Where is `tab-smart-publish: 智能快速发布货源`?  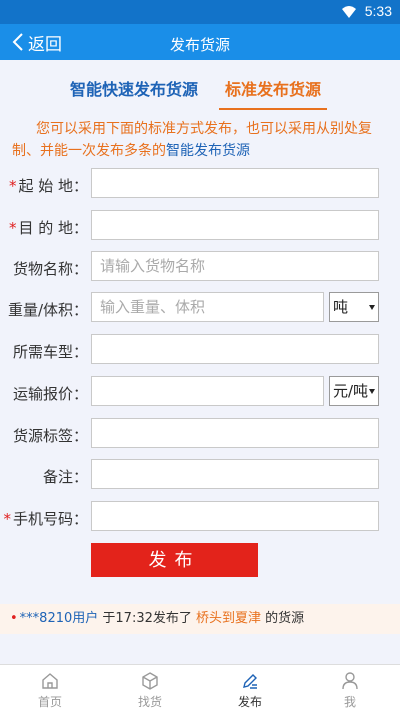 tab-smart-publish: 智能快速发布货源 is located at coordinates (134, 88).